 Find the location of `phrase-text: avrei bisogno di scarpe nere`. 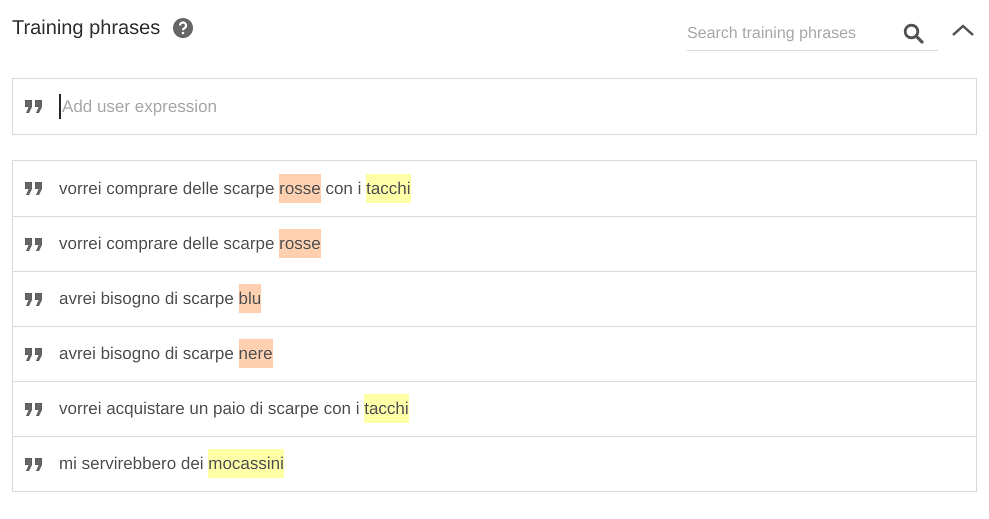

phrase-text: avrei bisogno di scarpe nere is located at coordinates (166, 354).